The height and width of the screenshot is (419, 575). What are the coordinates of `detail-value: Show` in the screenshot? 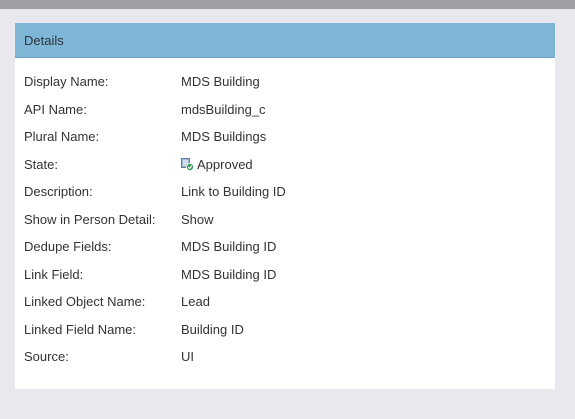 It's located at (197, 219).